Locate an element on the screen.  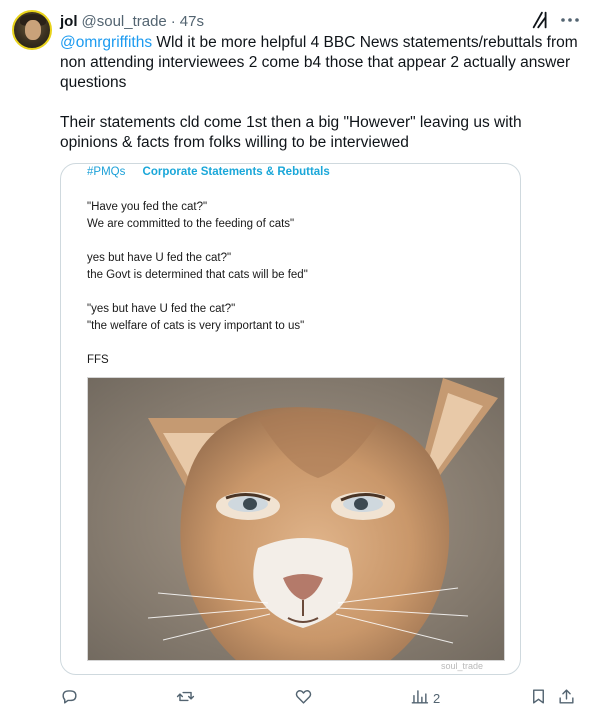
media-line: "Have you fed the cat?" is located at coordinates (147, 207).